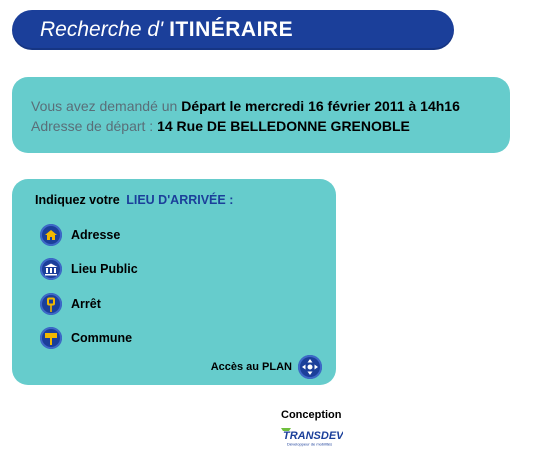  Describe the element at coordinates (104, 106) in the screenshot. I see `departure-time-label: Vous avez demandé un` at that location.